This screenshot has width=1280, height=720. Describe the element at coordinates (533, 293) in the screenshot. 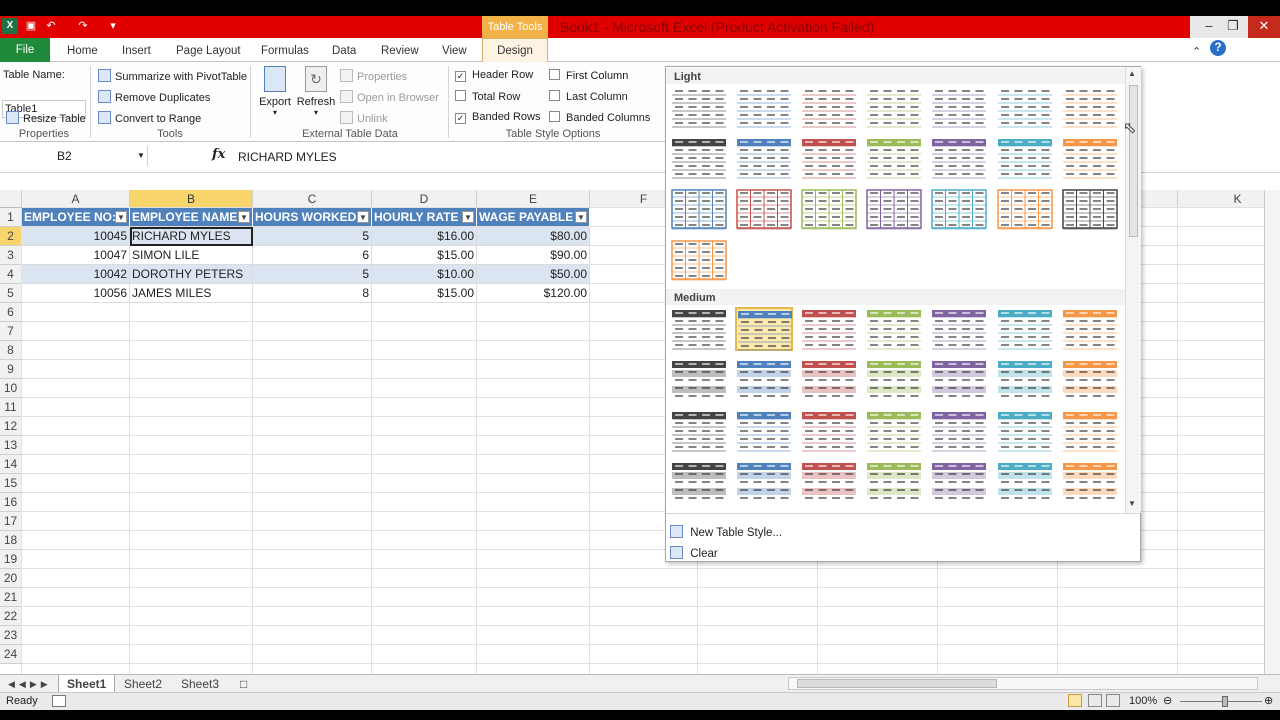

I see `table-cell: $120.00` at that location.